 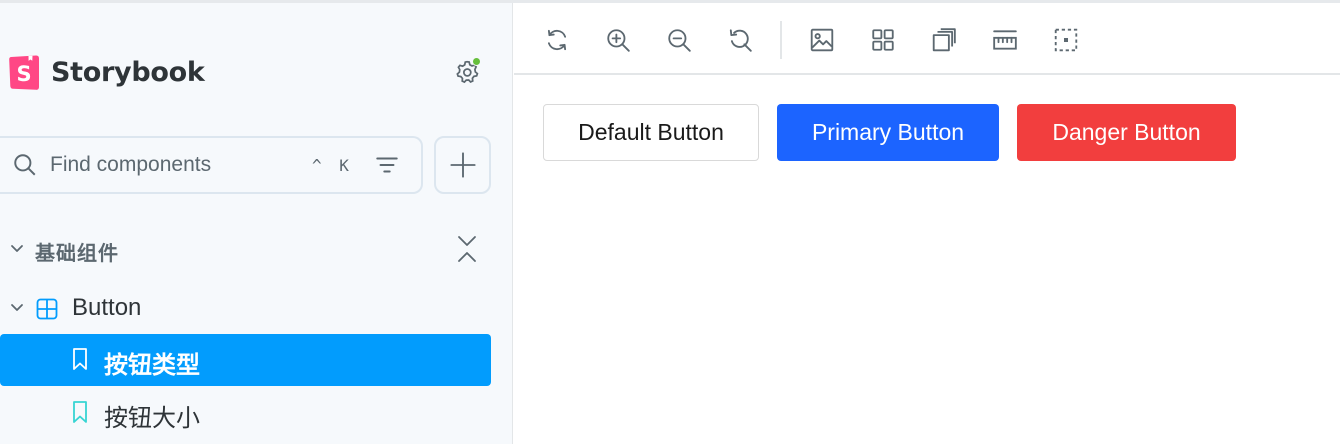 I want to click on sidebar-group-label: 基础组件, so click(x=77, y=253).